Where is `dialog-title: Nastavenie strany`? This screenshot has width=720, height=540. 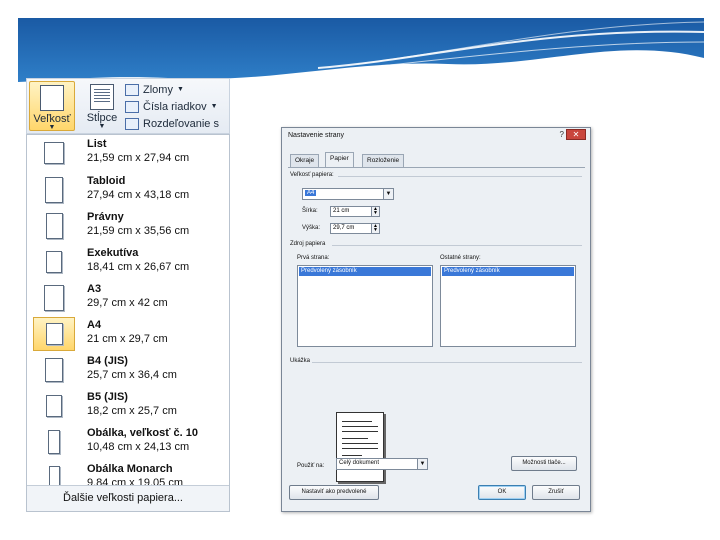
dialog-title: Nastavenie strany is located at coordinates (316, 135).